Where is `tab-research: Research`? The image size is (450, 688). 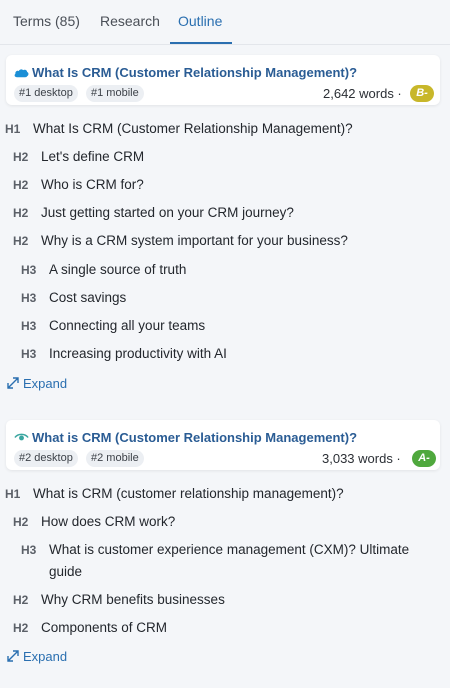 tab-research: Research is located at coordinates (130, 21).